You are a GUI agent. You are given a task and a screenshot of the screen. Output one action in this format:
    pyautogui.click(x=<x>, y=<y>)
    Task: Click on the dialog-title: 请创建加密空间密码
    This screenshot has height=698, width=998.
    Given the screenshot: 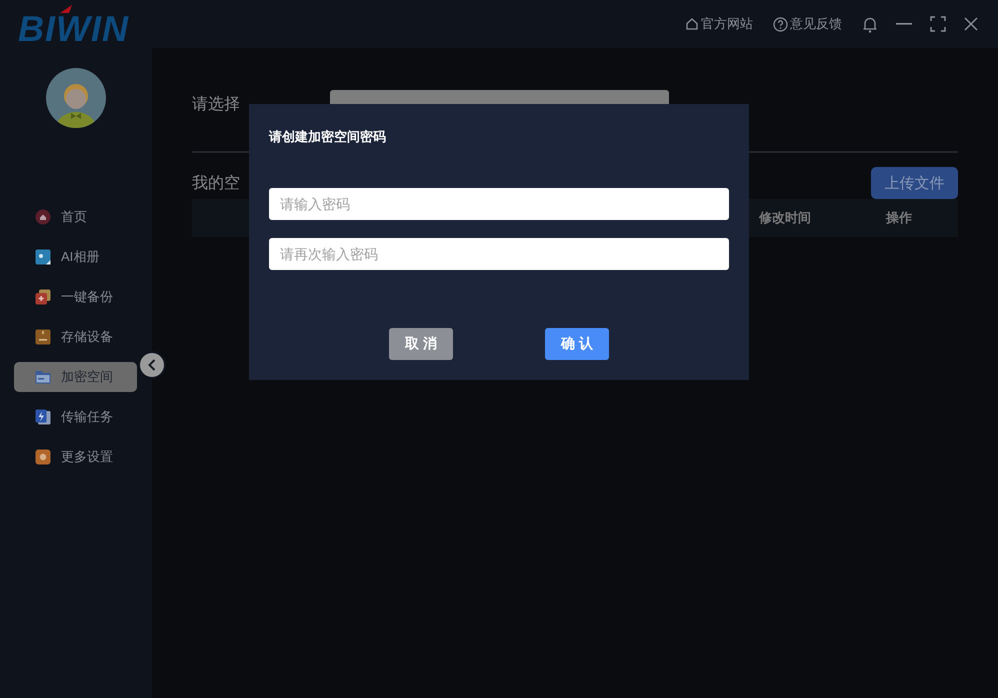 What is the action you would take?
    pyautogui.click(x=328, y=136)
    